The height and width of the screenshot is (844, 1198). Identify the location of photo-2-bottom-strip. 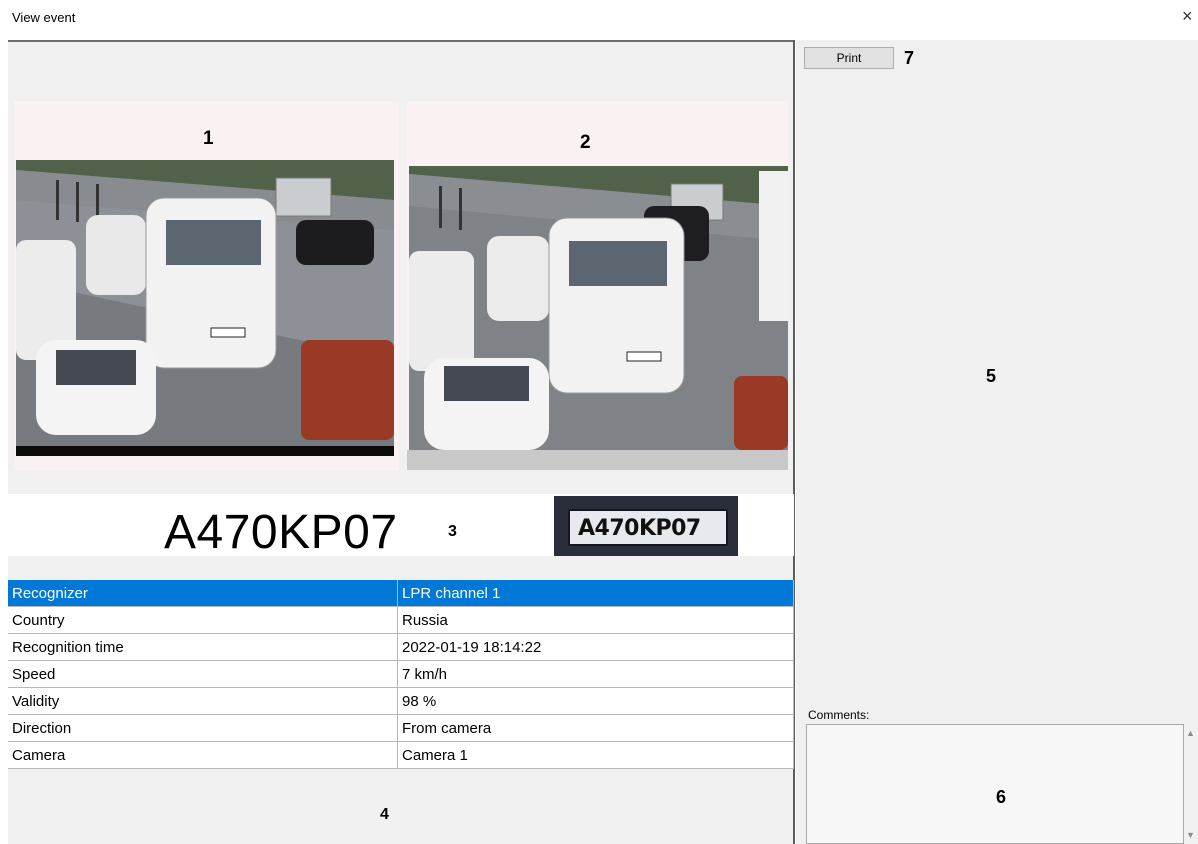
(597, 460).